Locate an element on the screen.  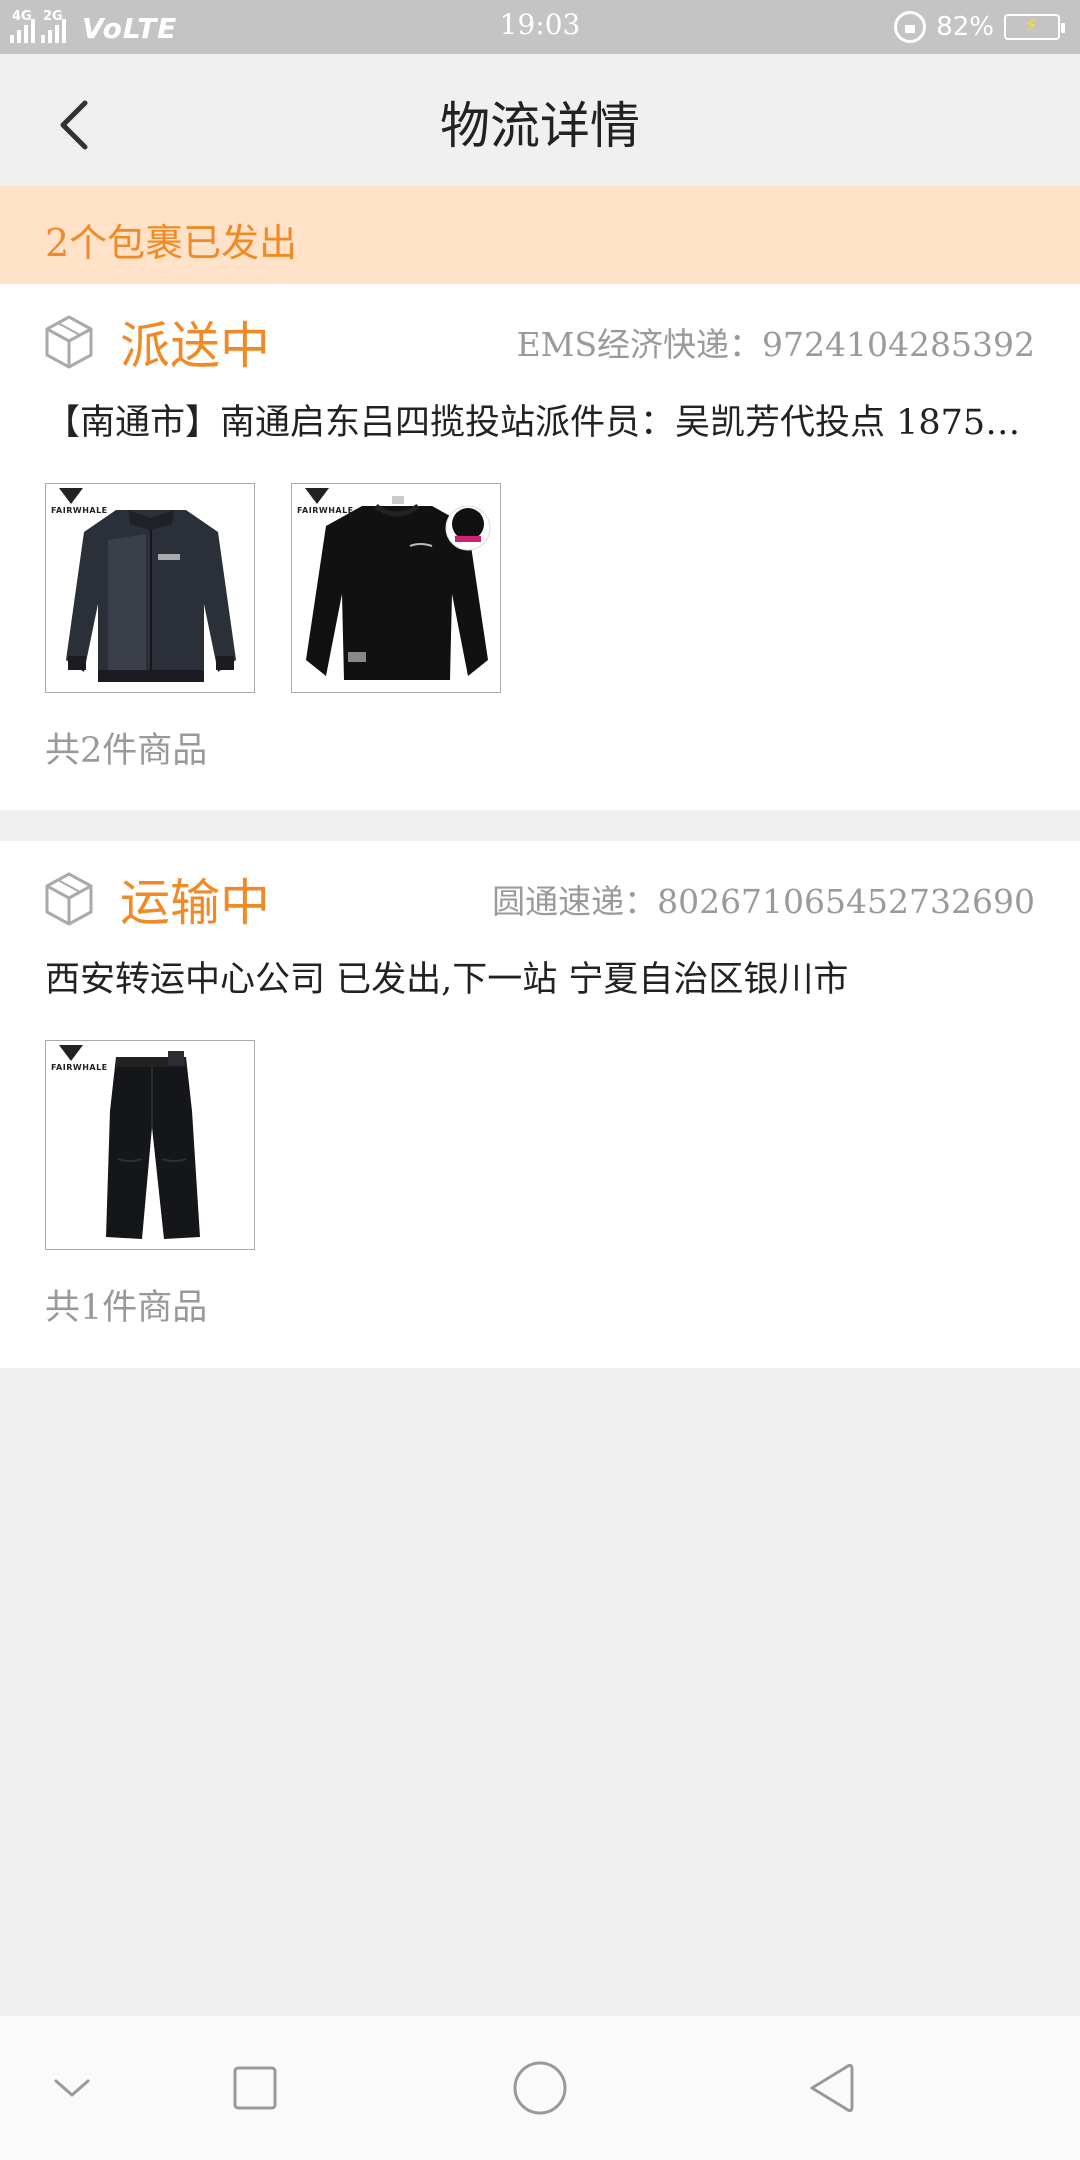
status-bar: 4G 2G VoLTE 19:03 82% ⚡ is located at coordinates (540, 27).